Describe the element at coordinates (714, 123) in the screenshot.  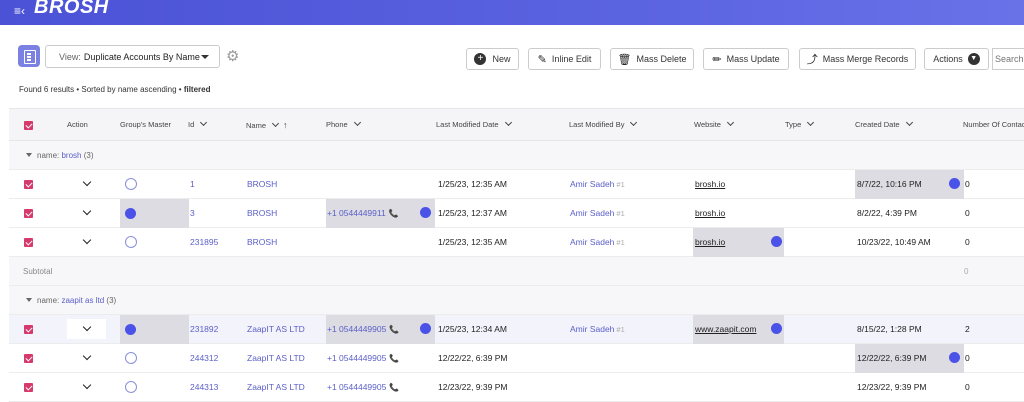
I see `col-website: Website` at that location.